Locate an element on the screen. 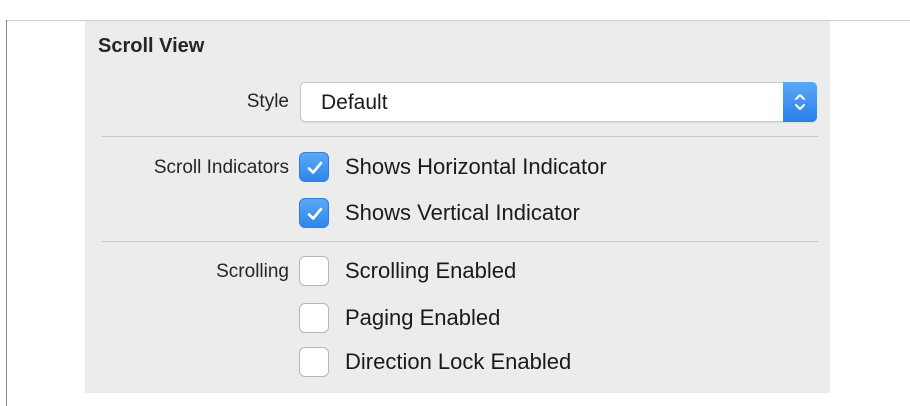  up-down-chevron-icon is located at coordinates (800, 102).